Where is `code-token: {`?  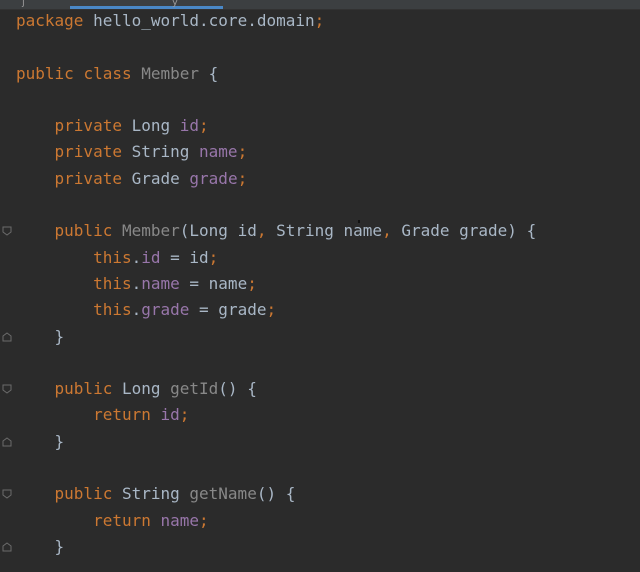
code-token: { is located at coordinates (209, 73).